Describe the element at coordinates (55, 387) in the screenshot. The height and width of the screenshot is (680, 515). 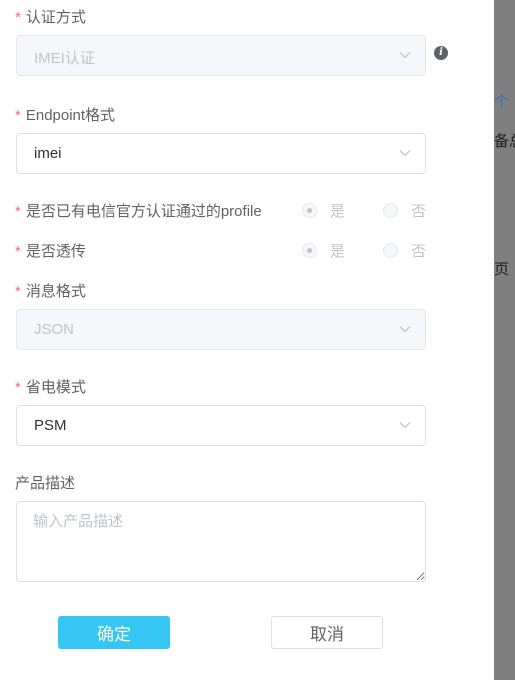
I see `power-mode-label-text: 省电模式` at that location.